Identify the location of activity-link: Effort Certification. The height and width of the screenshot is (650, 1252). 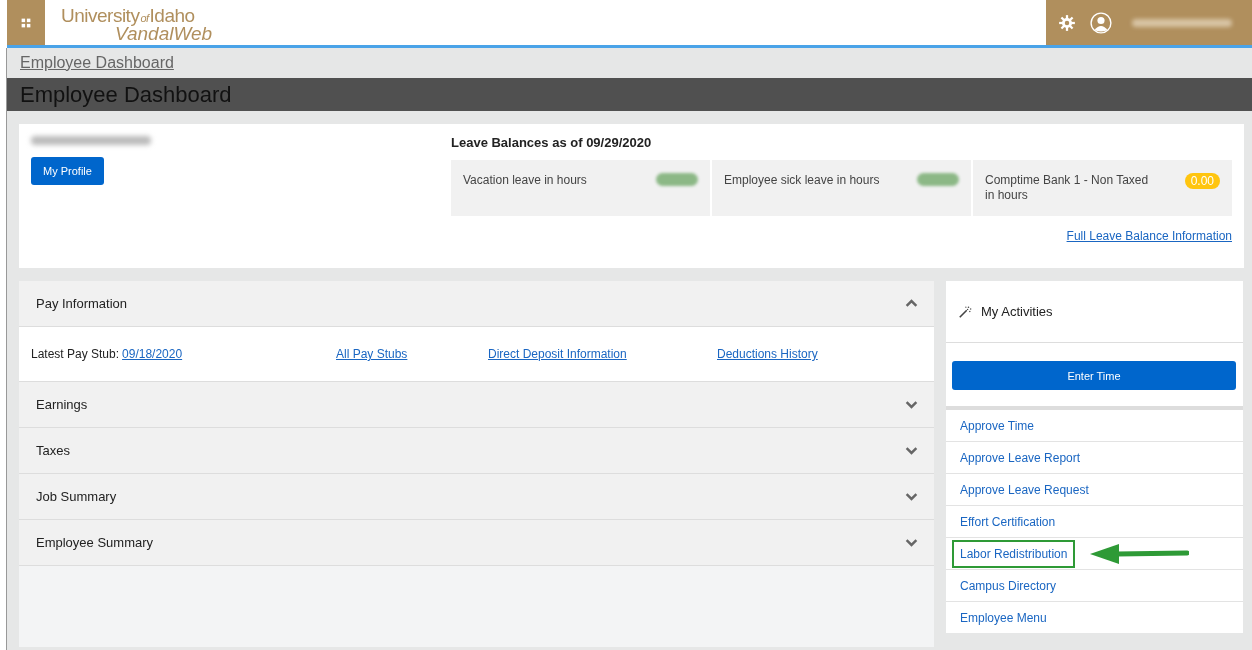
(1008, 521).